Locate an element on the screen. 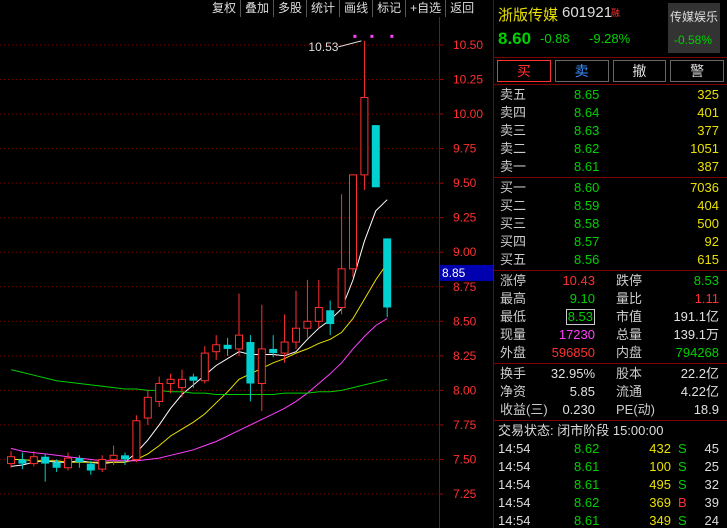 This screenshot has width=727, height=528. ask-row: 卖四 8.64 401 is located at coordinates (610, 113).